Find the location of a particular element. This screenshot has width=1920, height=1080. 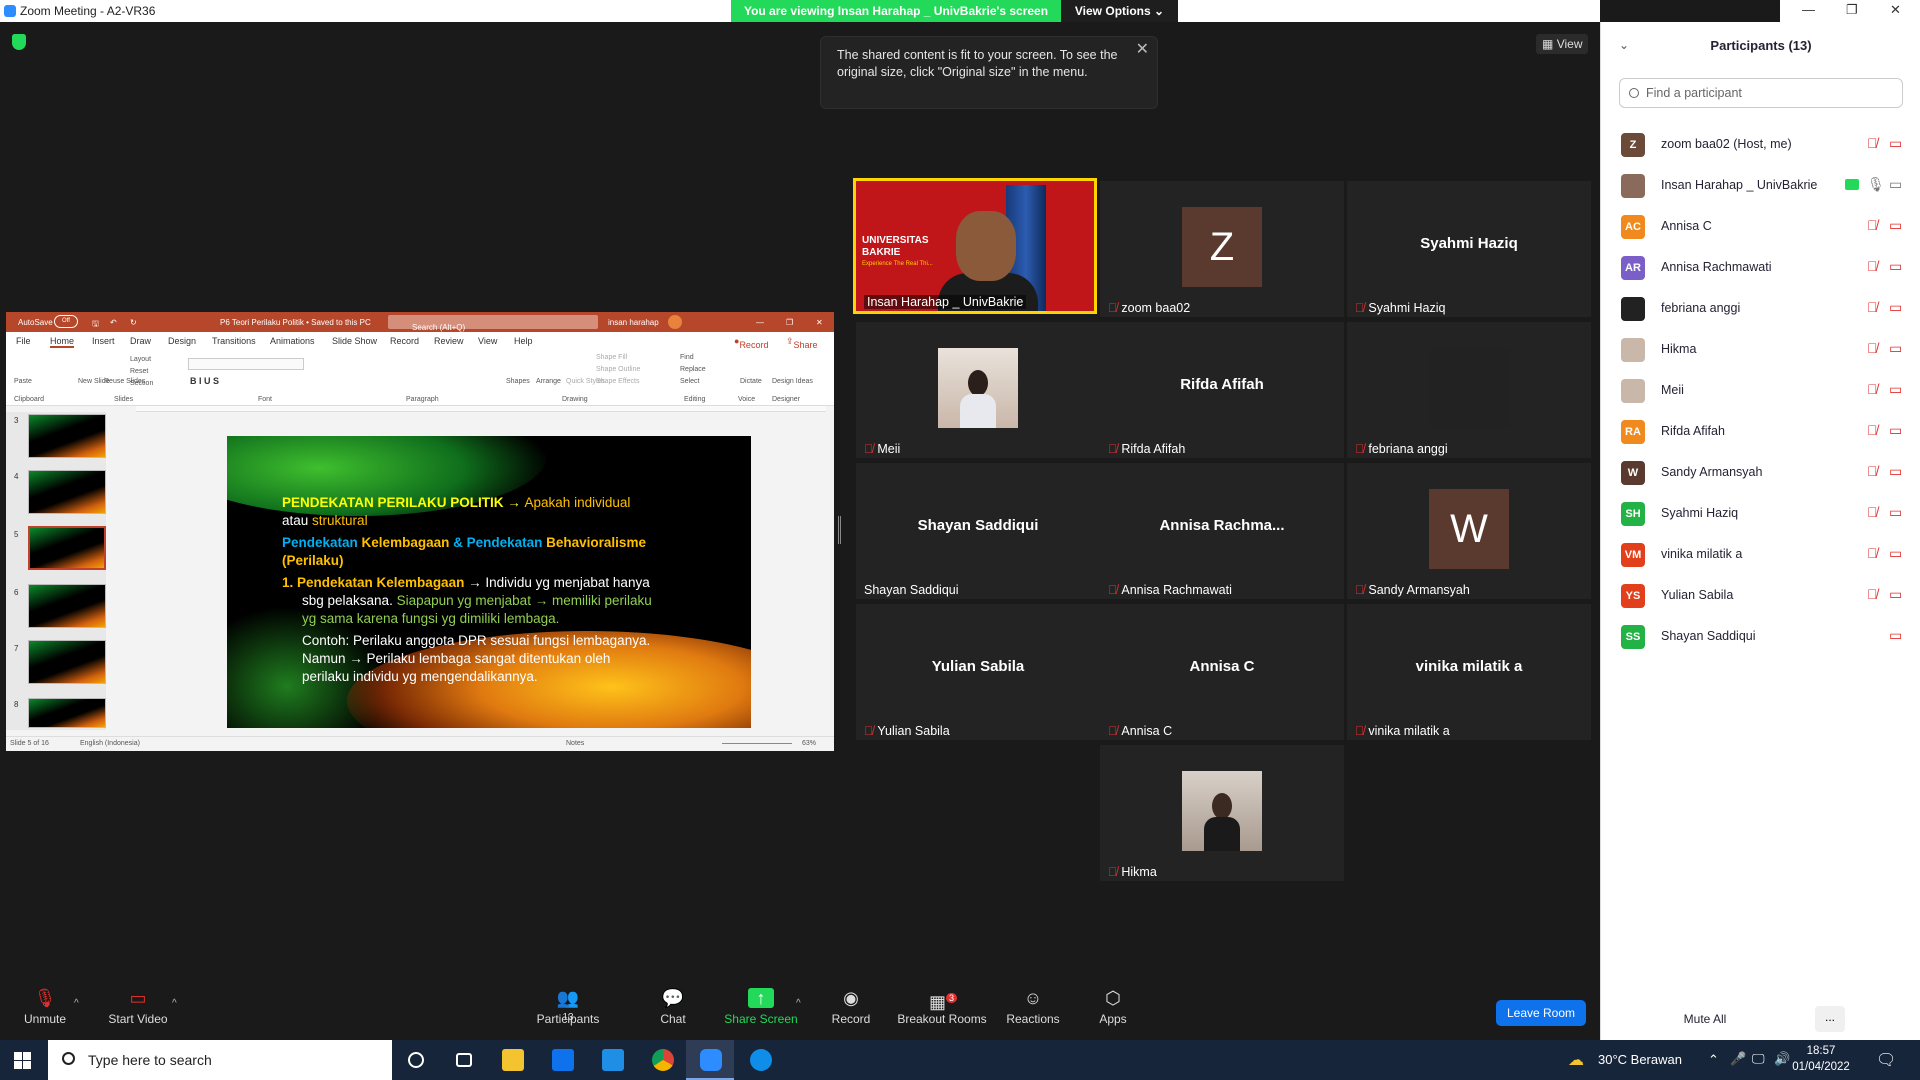

ppt-tab-design: Design is located at coordinates (182, 341).